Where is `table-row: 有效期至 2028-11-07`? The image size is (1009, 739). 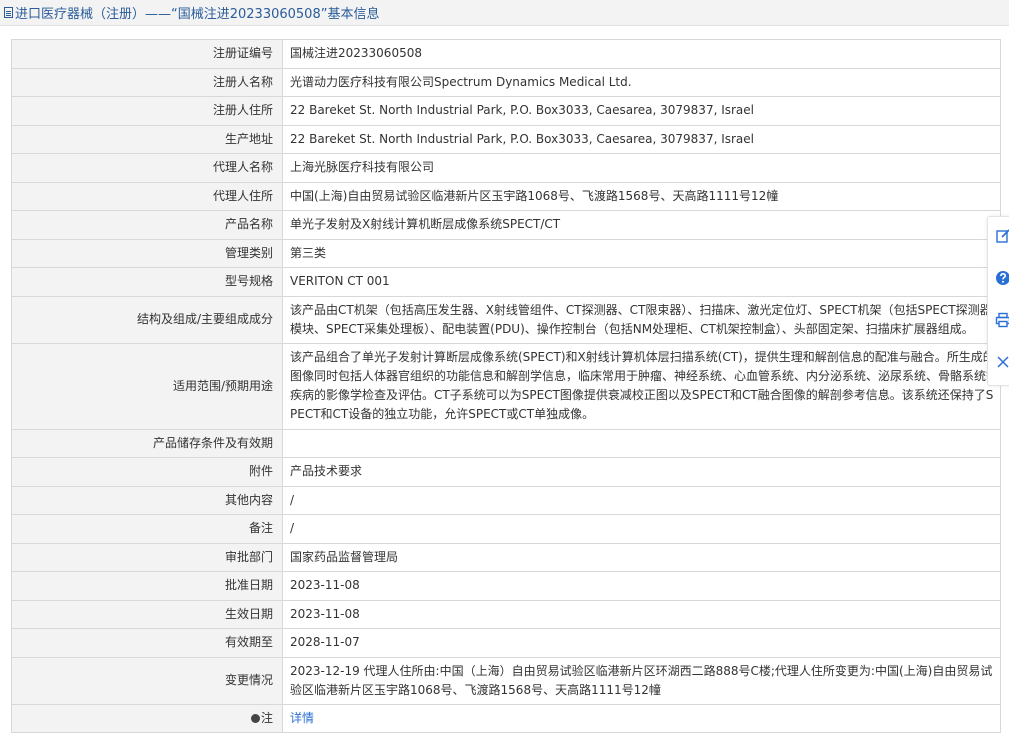
table-row: 有效期至 2028-11-07 is located at coordinates (506, 643).